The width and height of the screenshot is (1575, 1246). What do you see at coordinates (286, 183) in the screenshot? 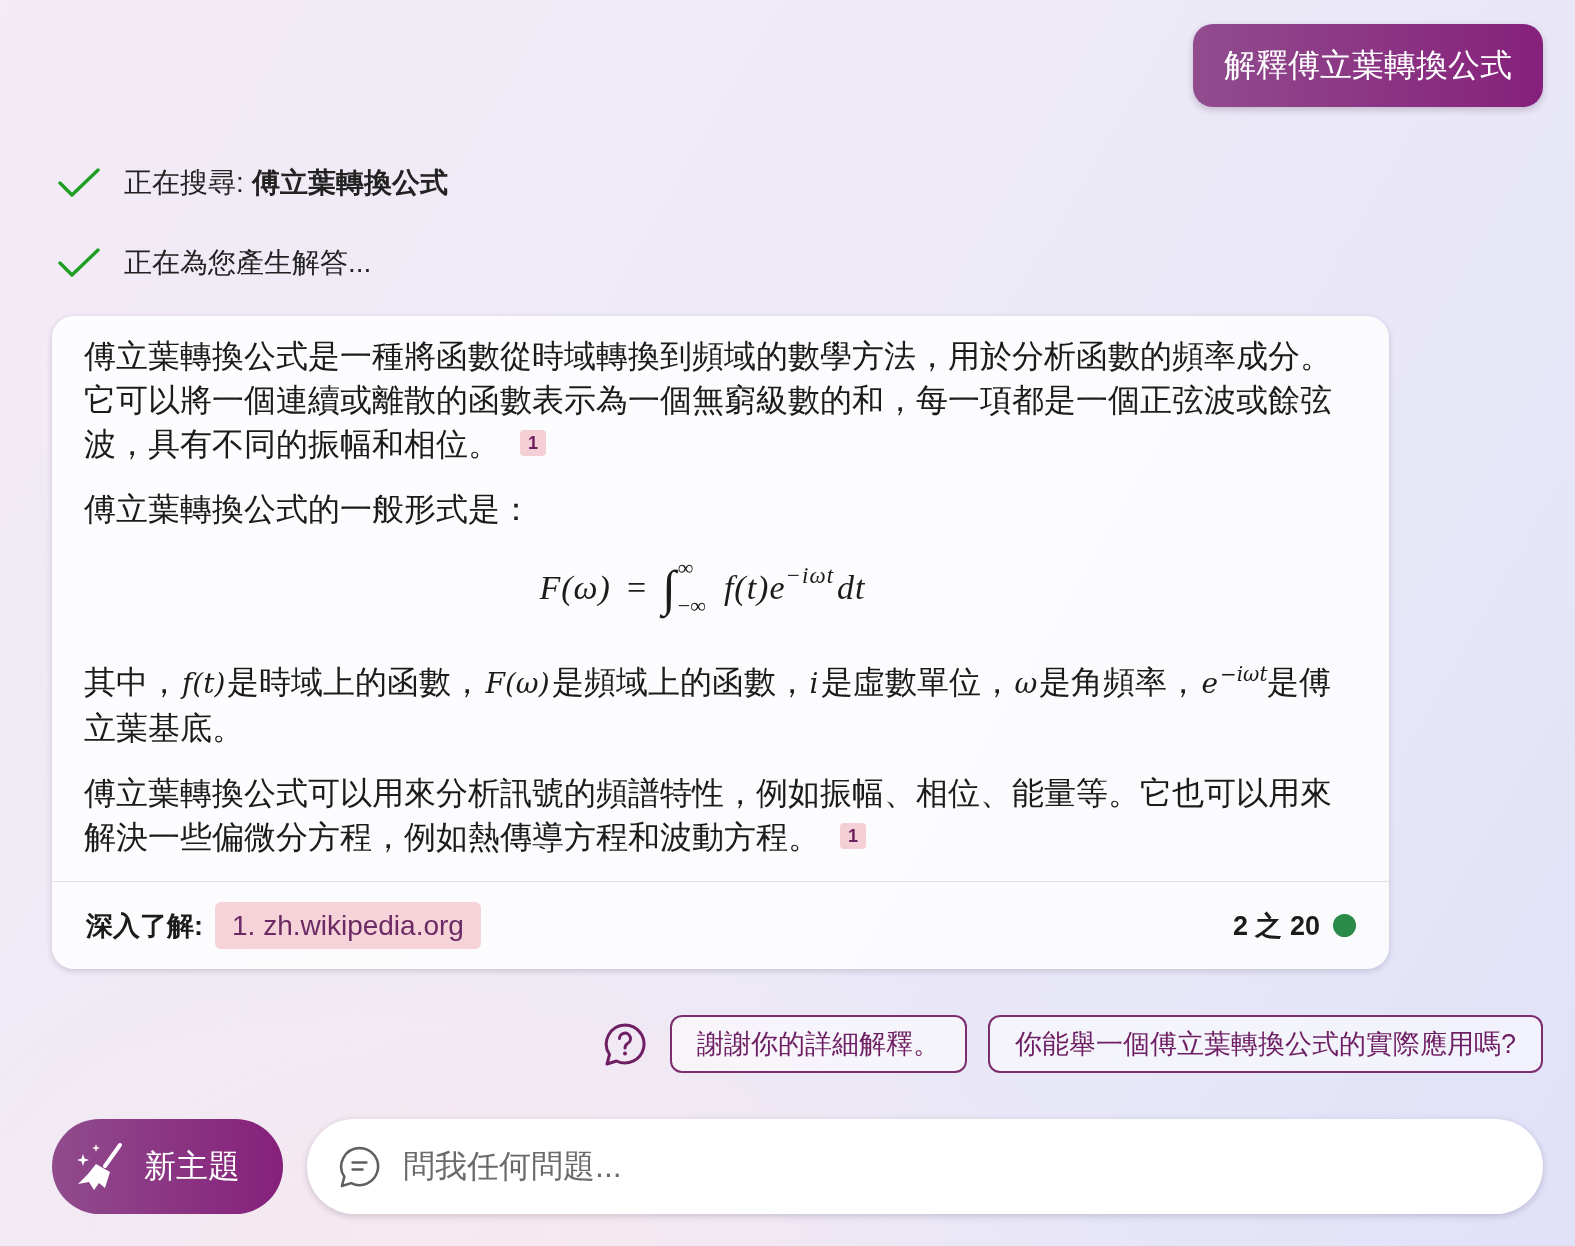
I see `status-text: 正在搜尋: 傅立葉轉換公式` at bounding box center [286, 183].